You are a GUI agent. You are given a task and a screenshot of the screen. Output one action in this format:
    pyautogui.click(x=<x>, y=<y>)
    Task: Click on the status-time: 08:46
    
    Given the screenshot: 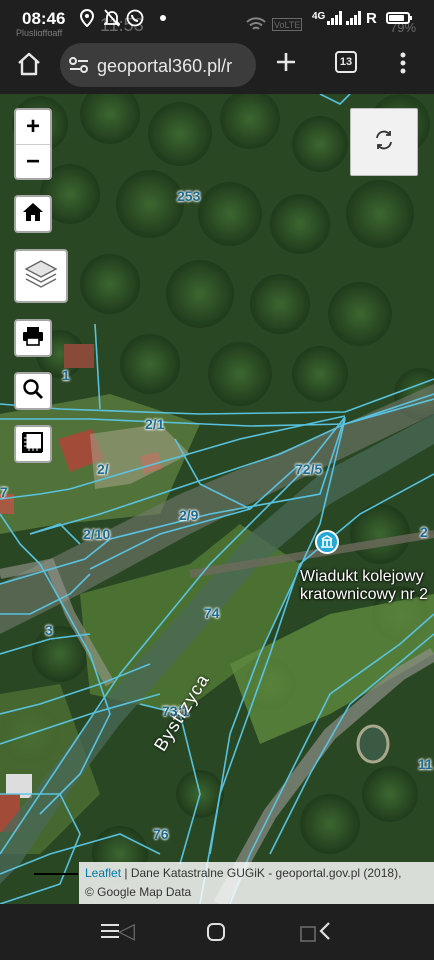 What is the action you would take?
    pyautogui.click(x=44, y=18)
    